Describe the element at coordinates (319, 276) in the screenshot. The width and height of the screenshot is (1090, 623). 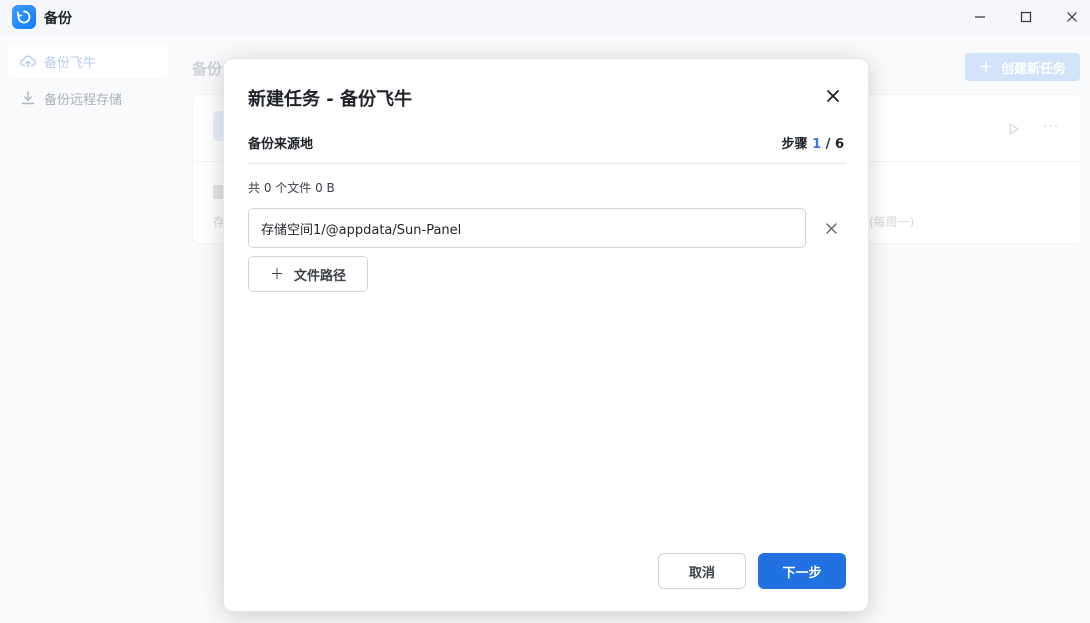
I see `add-path-label: 文件路径` at that location.